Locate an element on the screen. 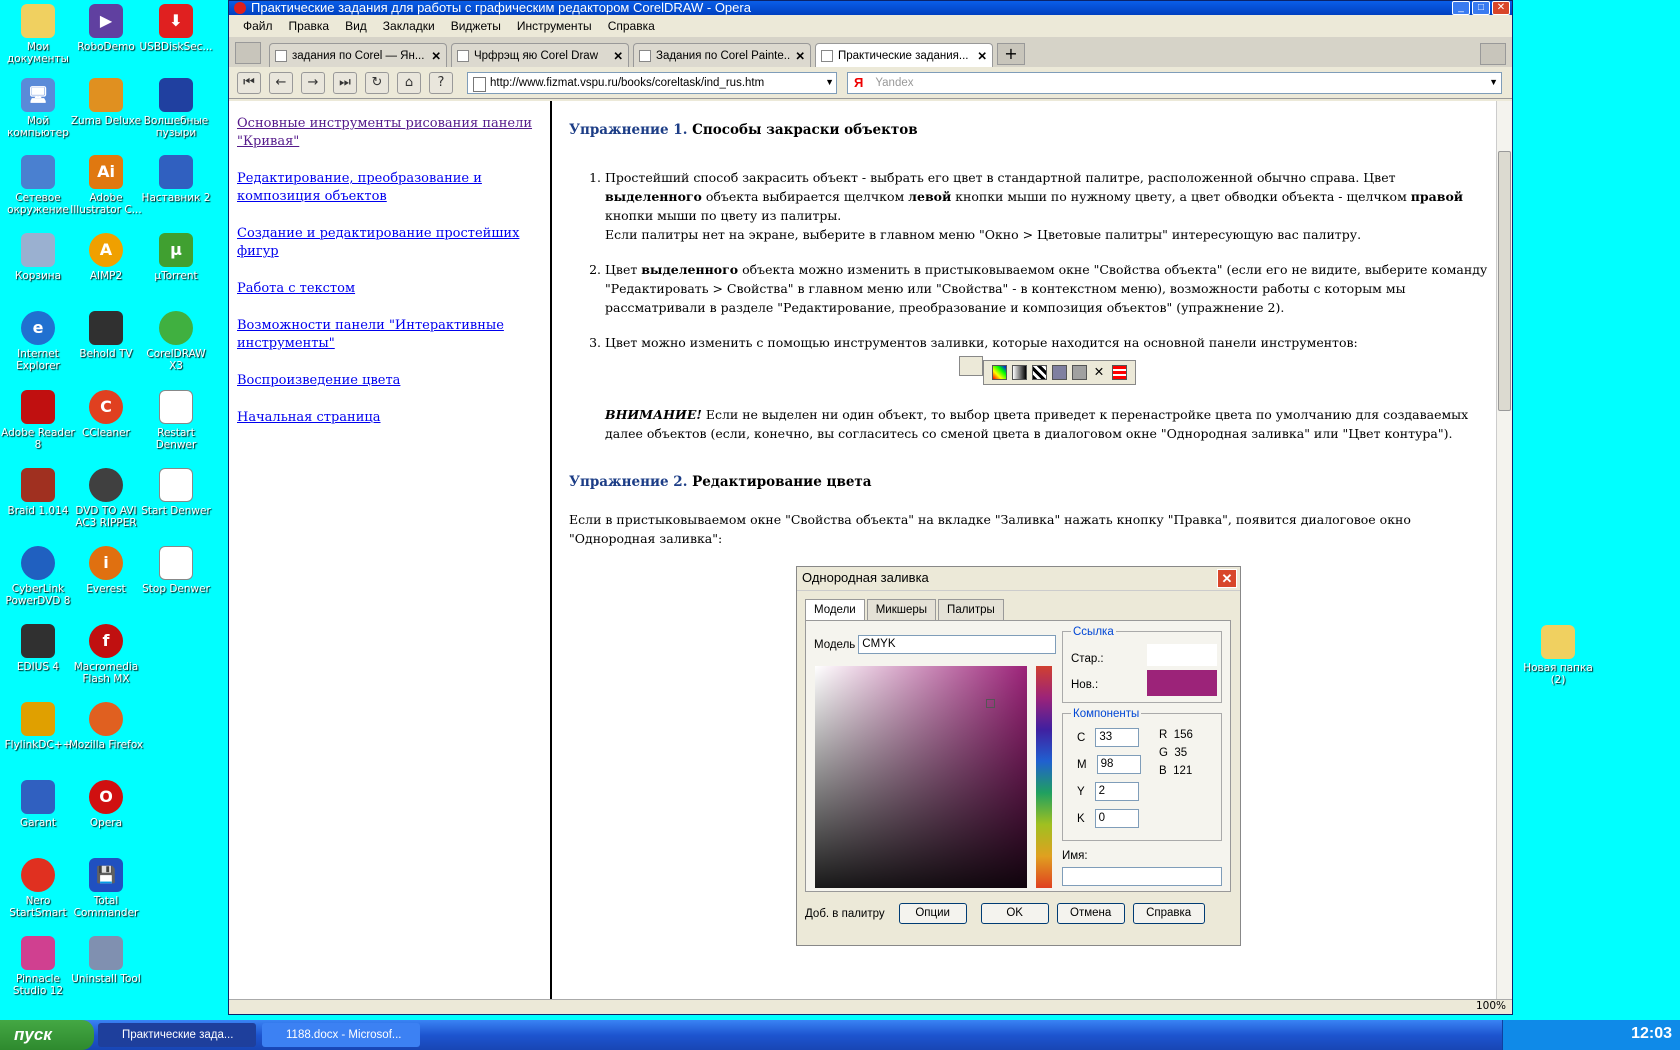  tab-1: задания по Corel — Ян... ✕ is located at coordinates (358, 55).